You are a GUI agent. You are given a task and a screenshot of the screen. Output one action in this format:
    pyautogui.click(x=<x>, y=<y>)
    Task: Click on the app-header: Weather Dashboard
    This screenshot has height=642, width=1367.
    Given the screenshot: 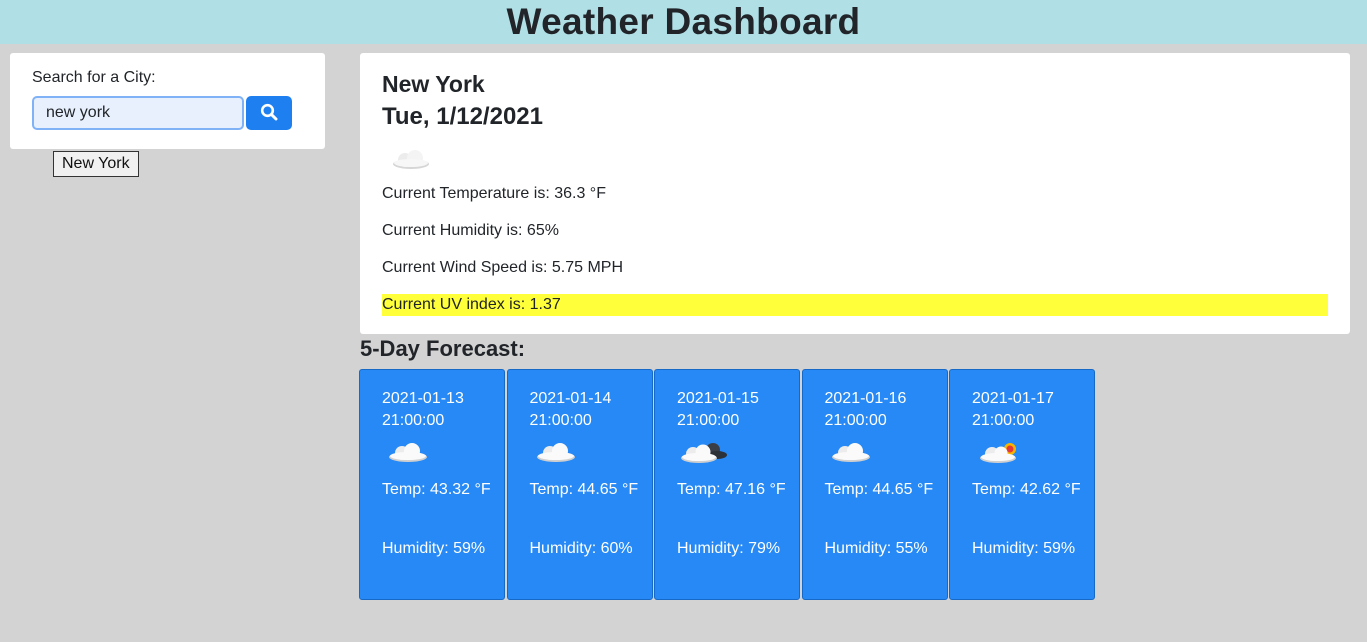 What is the action you would take?
    pyautogui.click(x=683, y=22)
    